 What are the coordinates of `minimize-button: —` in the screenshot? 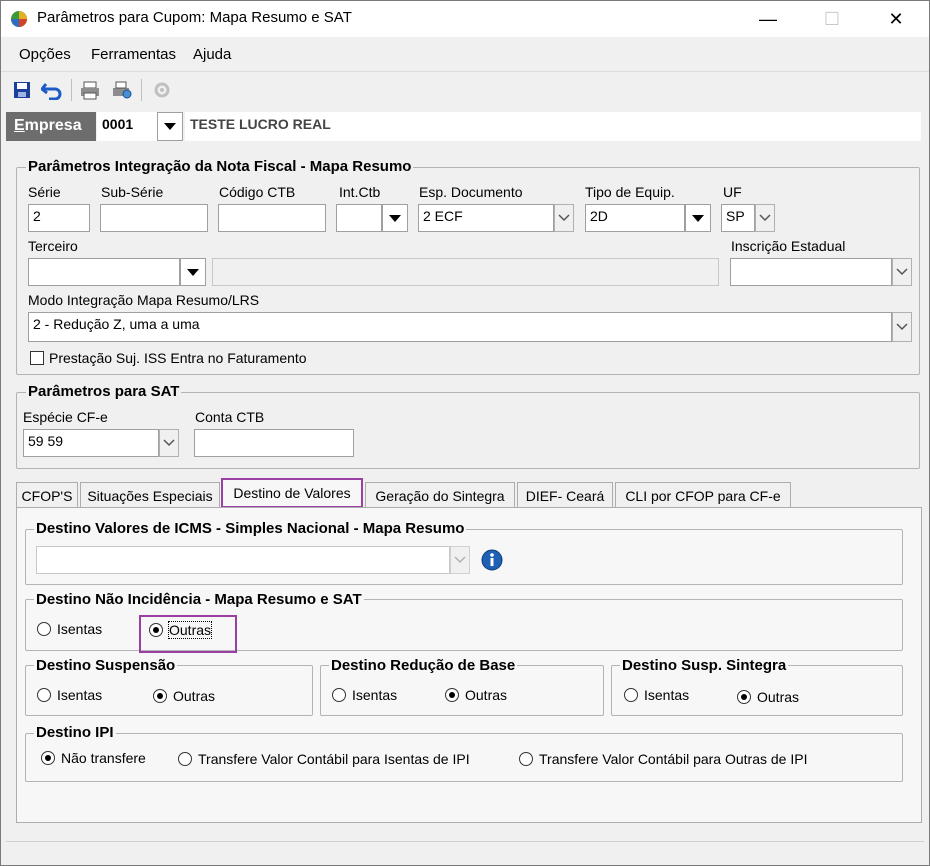 It's located at (768, 19).